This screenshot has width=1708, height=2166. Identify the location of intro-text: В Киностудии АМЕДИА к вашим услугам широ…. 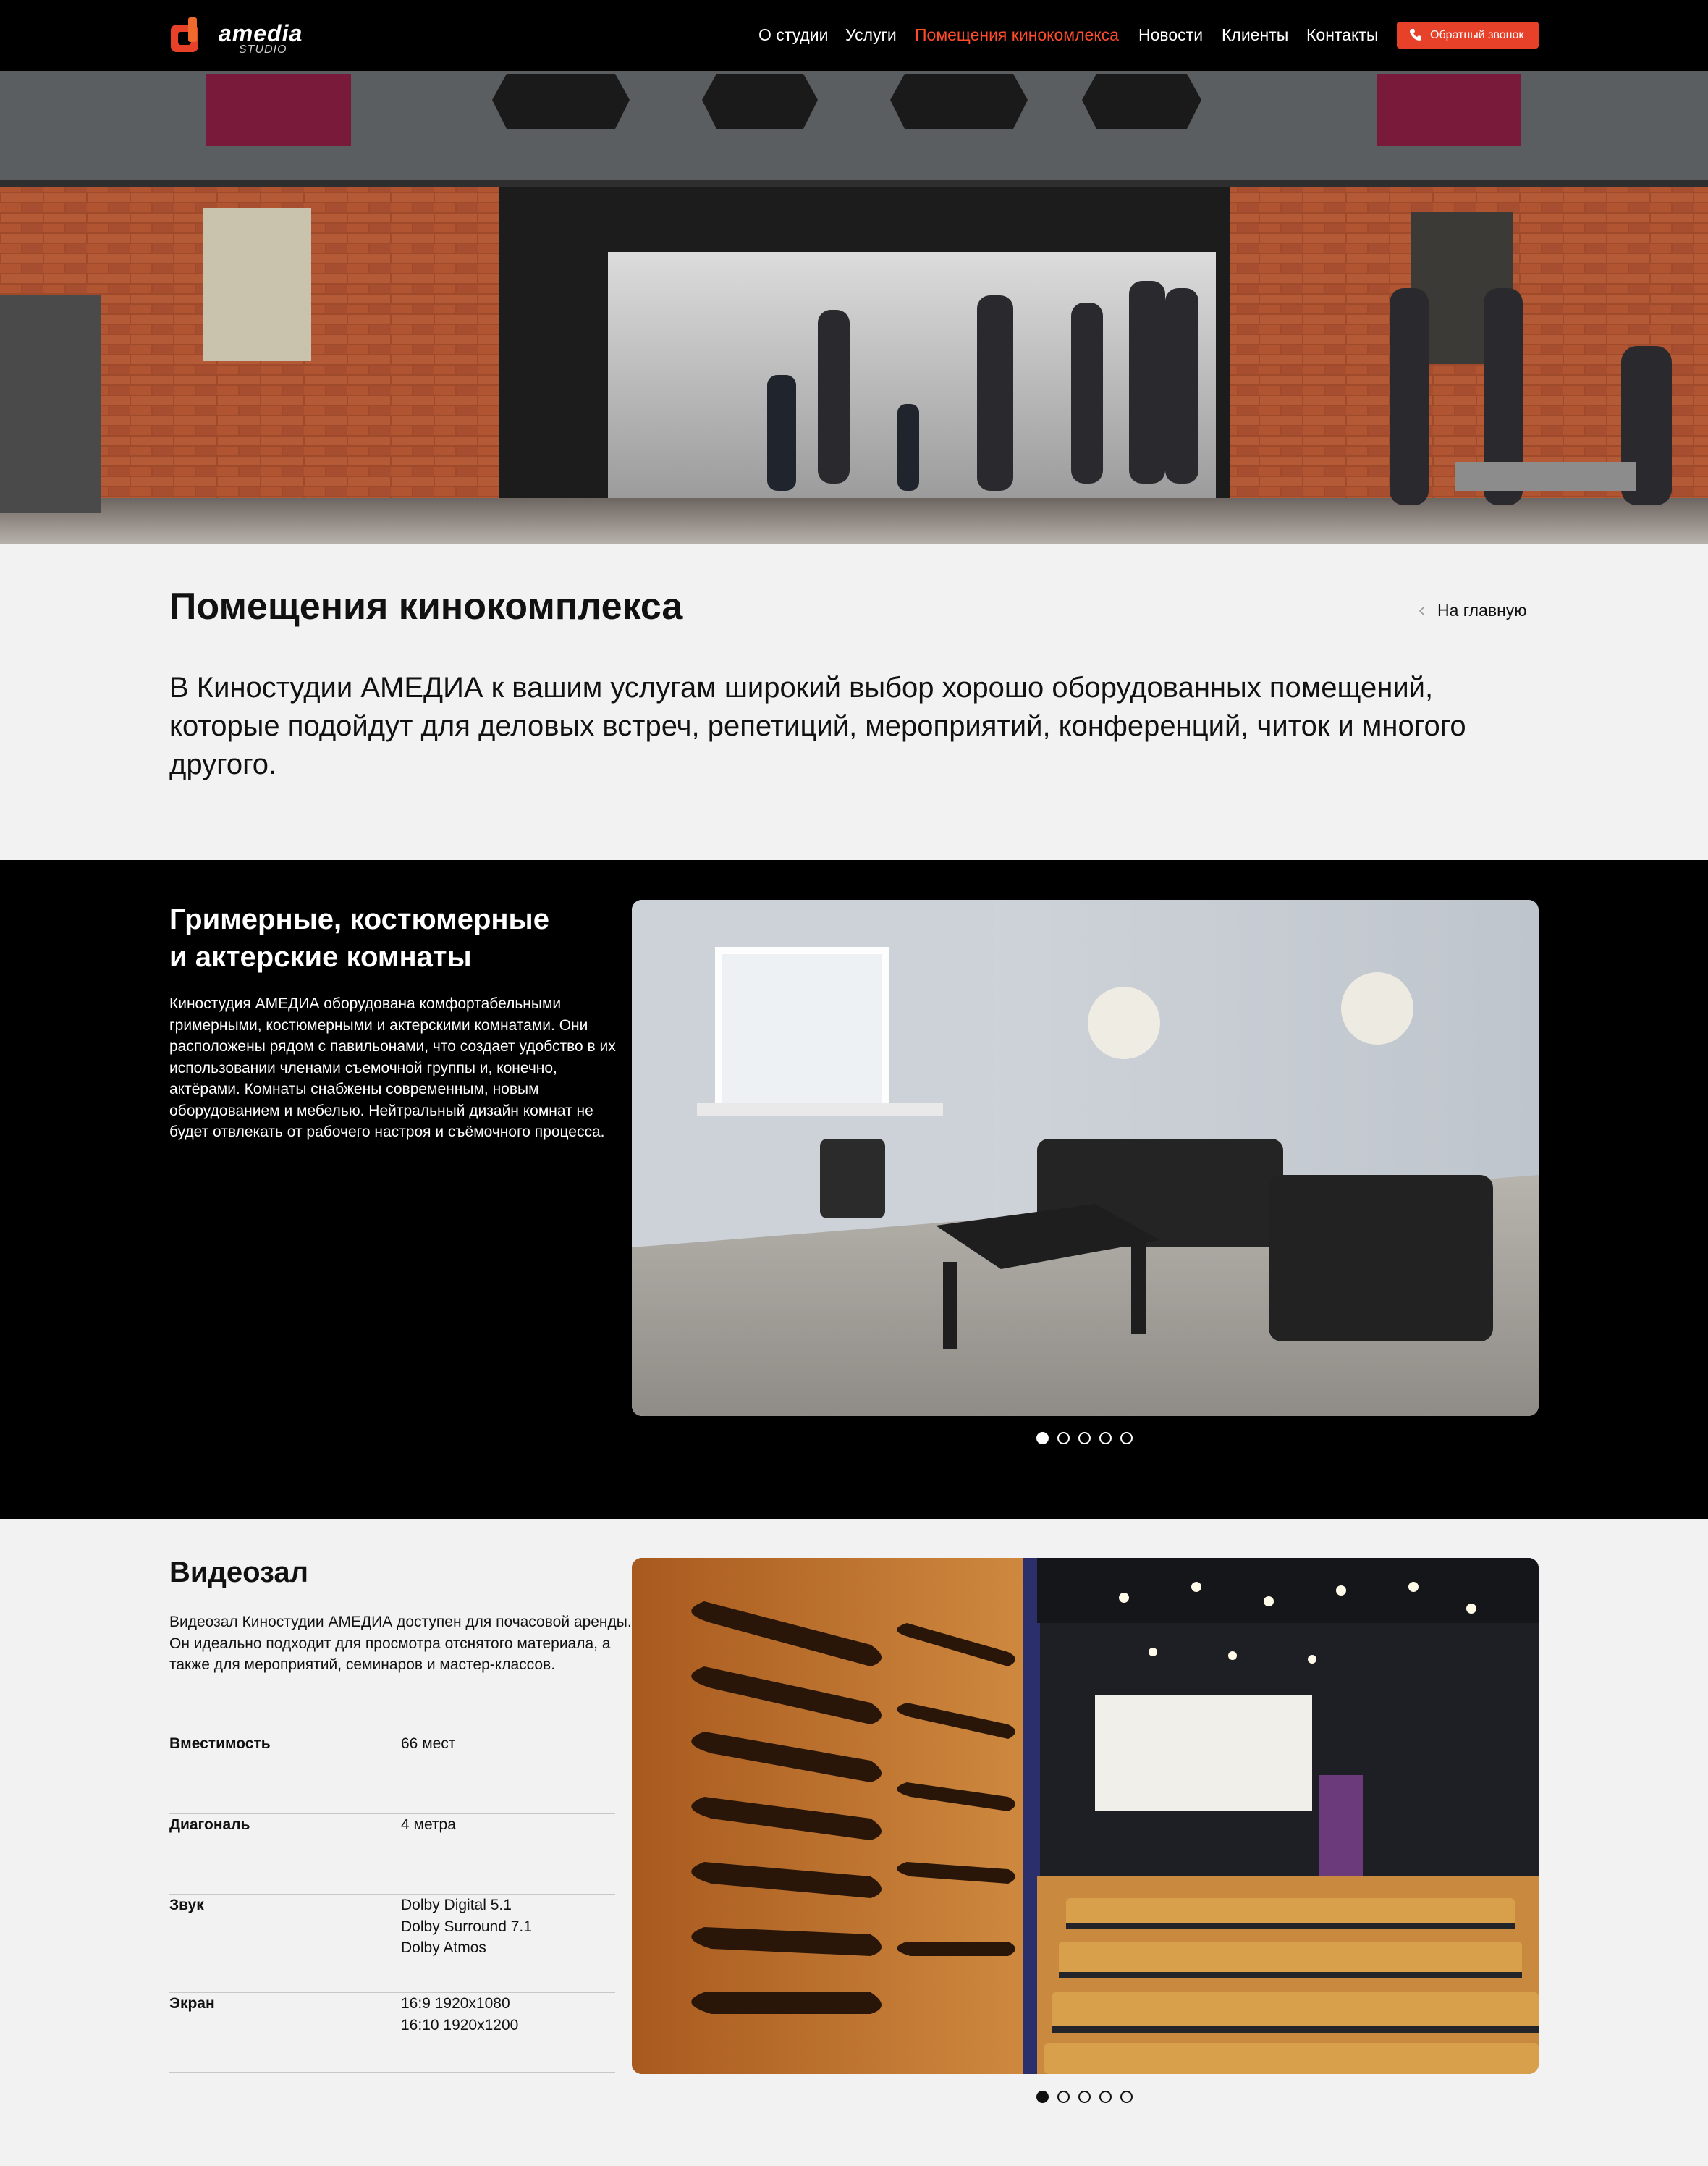
(817, 726).